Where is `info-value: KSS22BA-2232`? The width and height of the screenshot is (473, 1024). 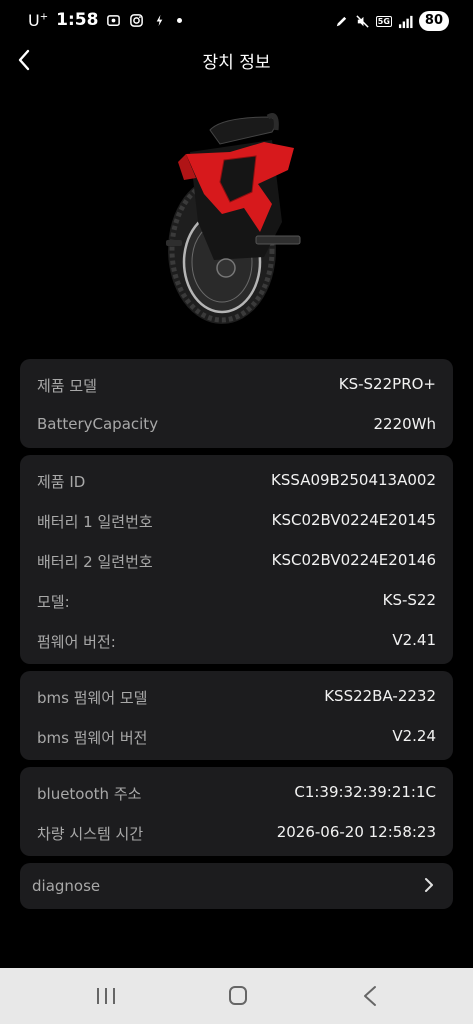
info-value: KSS22BA-2232 is located at coordinates (380, 696).